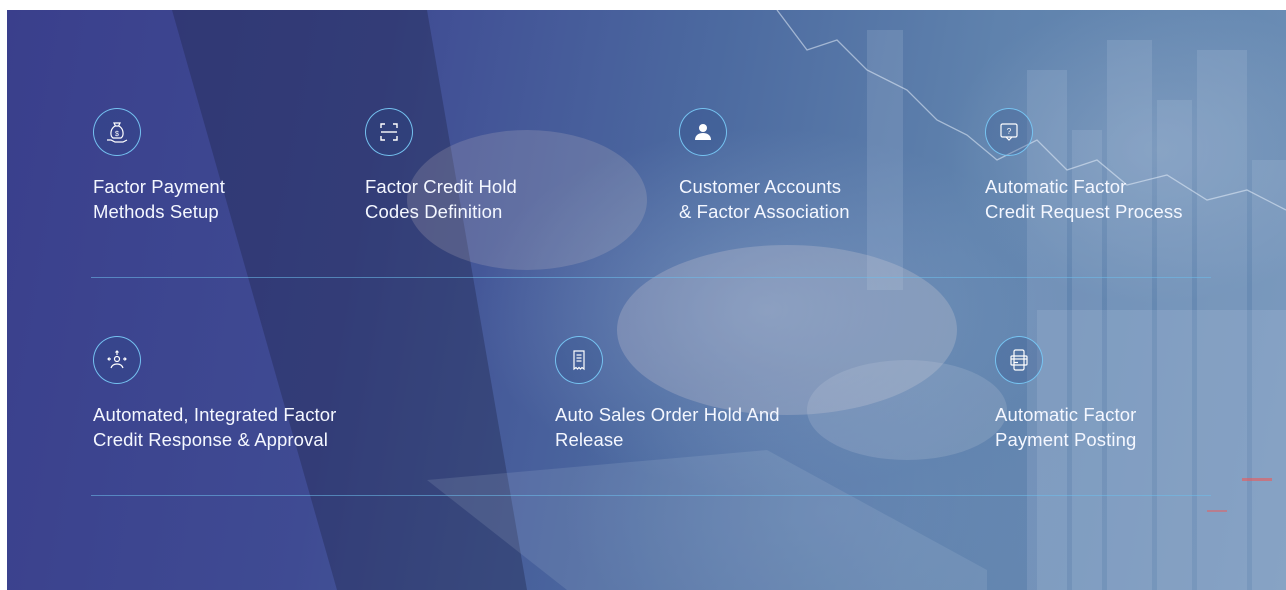  Describe the element at coordinates (703, 132) in the screenshot. I see `user-icon` at that location.